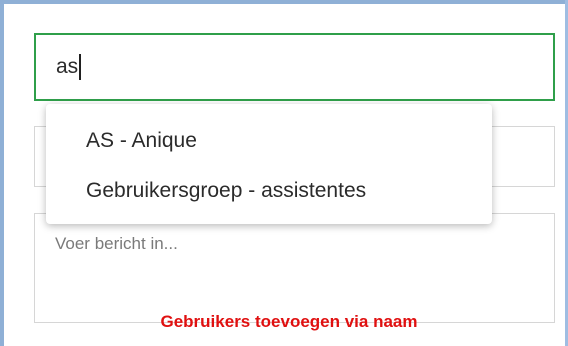  What do you see at coordinates (269, 141) in the screenshot?
I see `autocomplete-item-as-anique: AS - Anique` at bounding box center [269, 141].